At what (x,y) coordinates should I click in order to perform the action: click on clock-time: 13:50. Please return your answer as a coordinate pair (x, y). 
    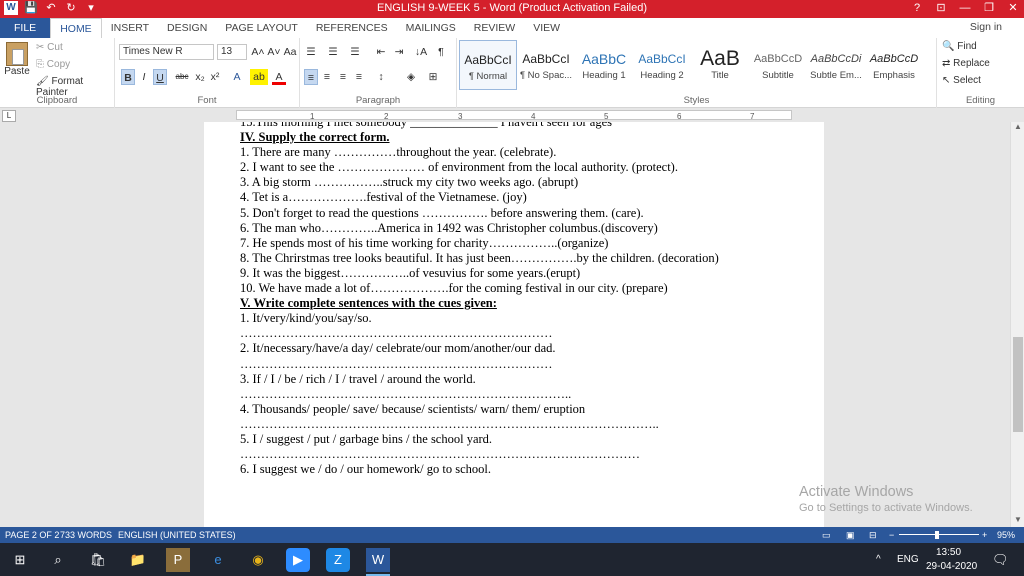
    Looking at the image, I should click on (948, 552).